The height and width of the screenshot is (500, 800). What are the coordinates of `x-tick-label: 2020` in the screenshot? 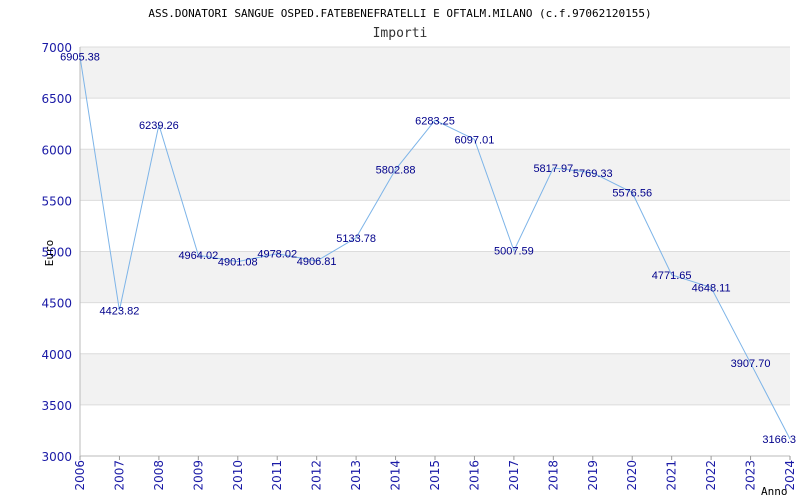 It's located at (632, 475).